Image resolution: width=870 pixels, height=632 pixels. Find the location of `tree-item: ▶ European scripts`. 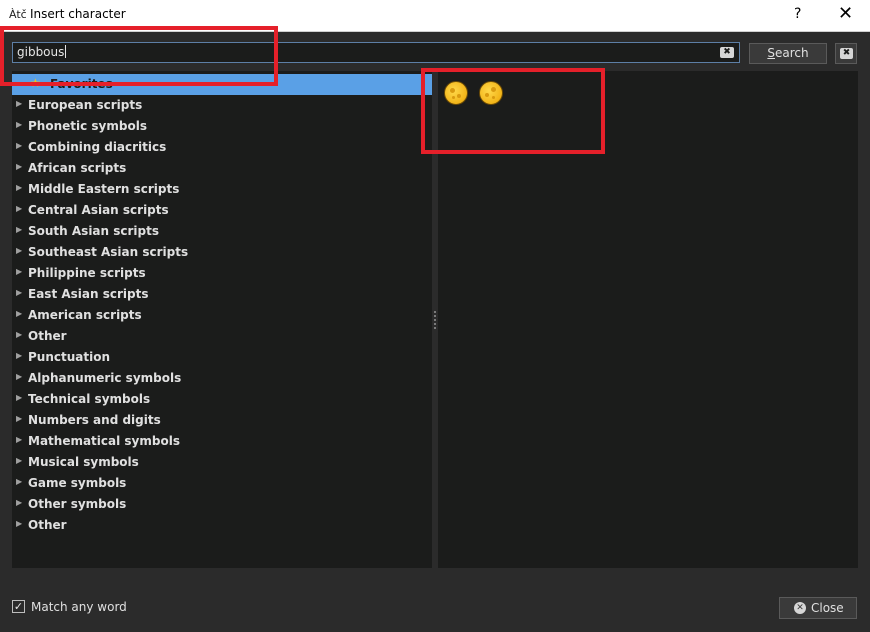

tree-item: ▶ European scripts is located at coordinates (222, 105).